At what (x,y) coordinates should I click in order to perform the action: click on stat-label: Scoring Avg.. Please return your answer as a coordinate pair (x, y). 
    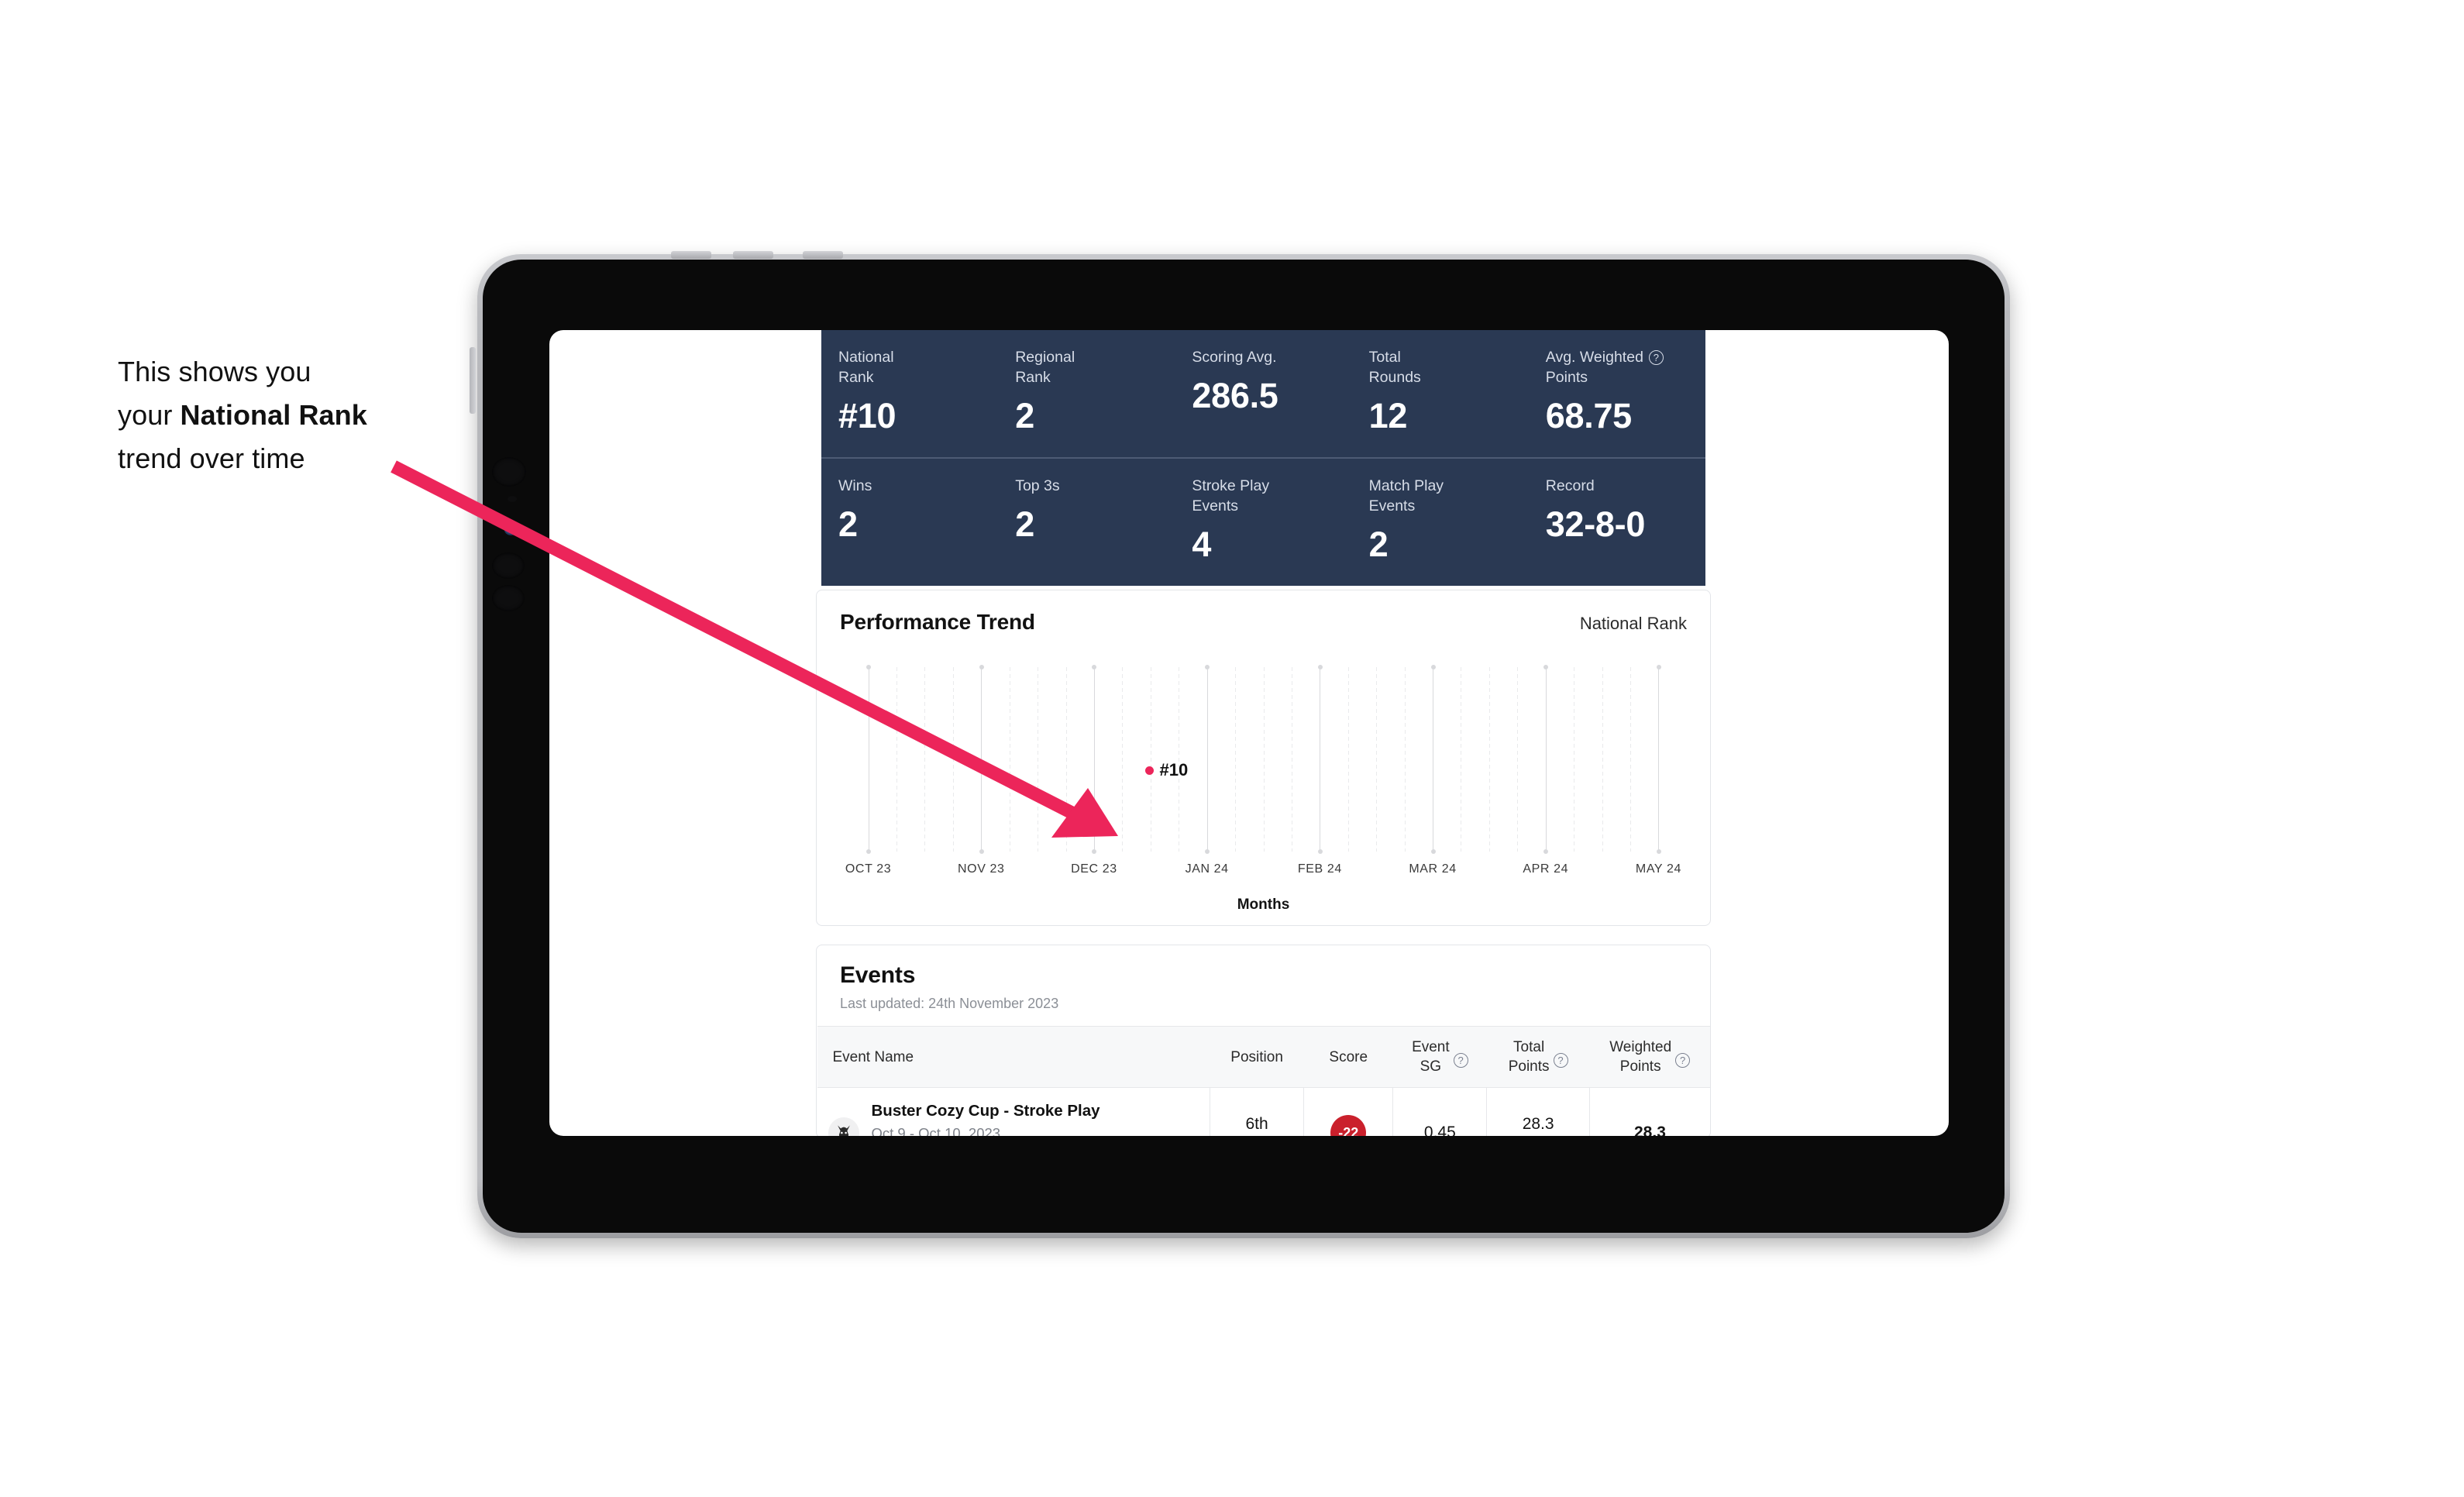
    Looking at the image, I should click on (1234, 357).